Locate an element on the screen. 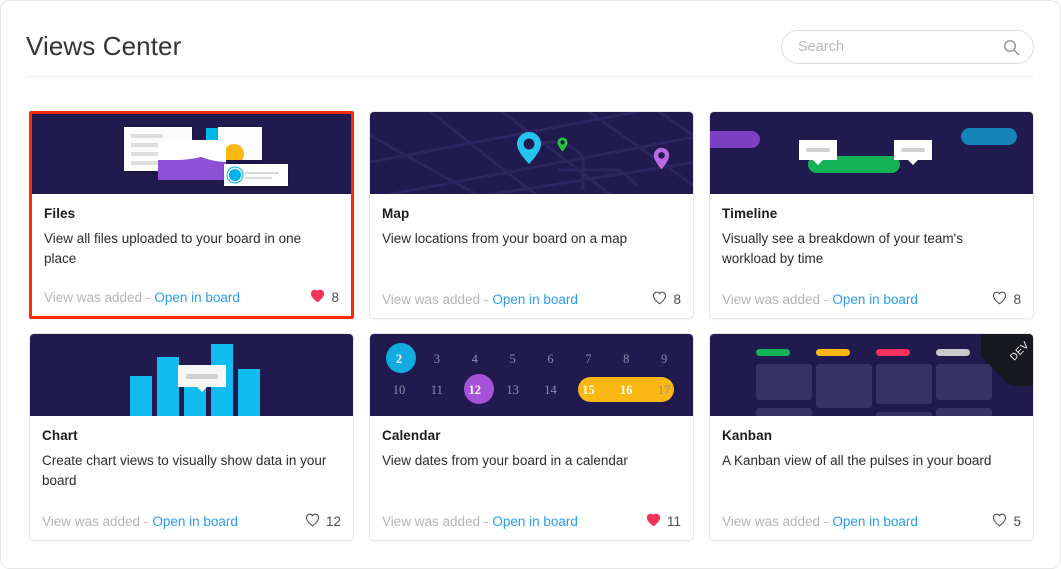 The height and width of the screenshot is (569, 1061). kanban-label-gray is located at coordinates (953, 352).